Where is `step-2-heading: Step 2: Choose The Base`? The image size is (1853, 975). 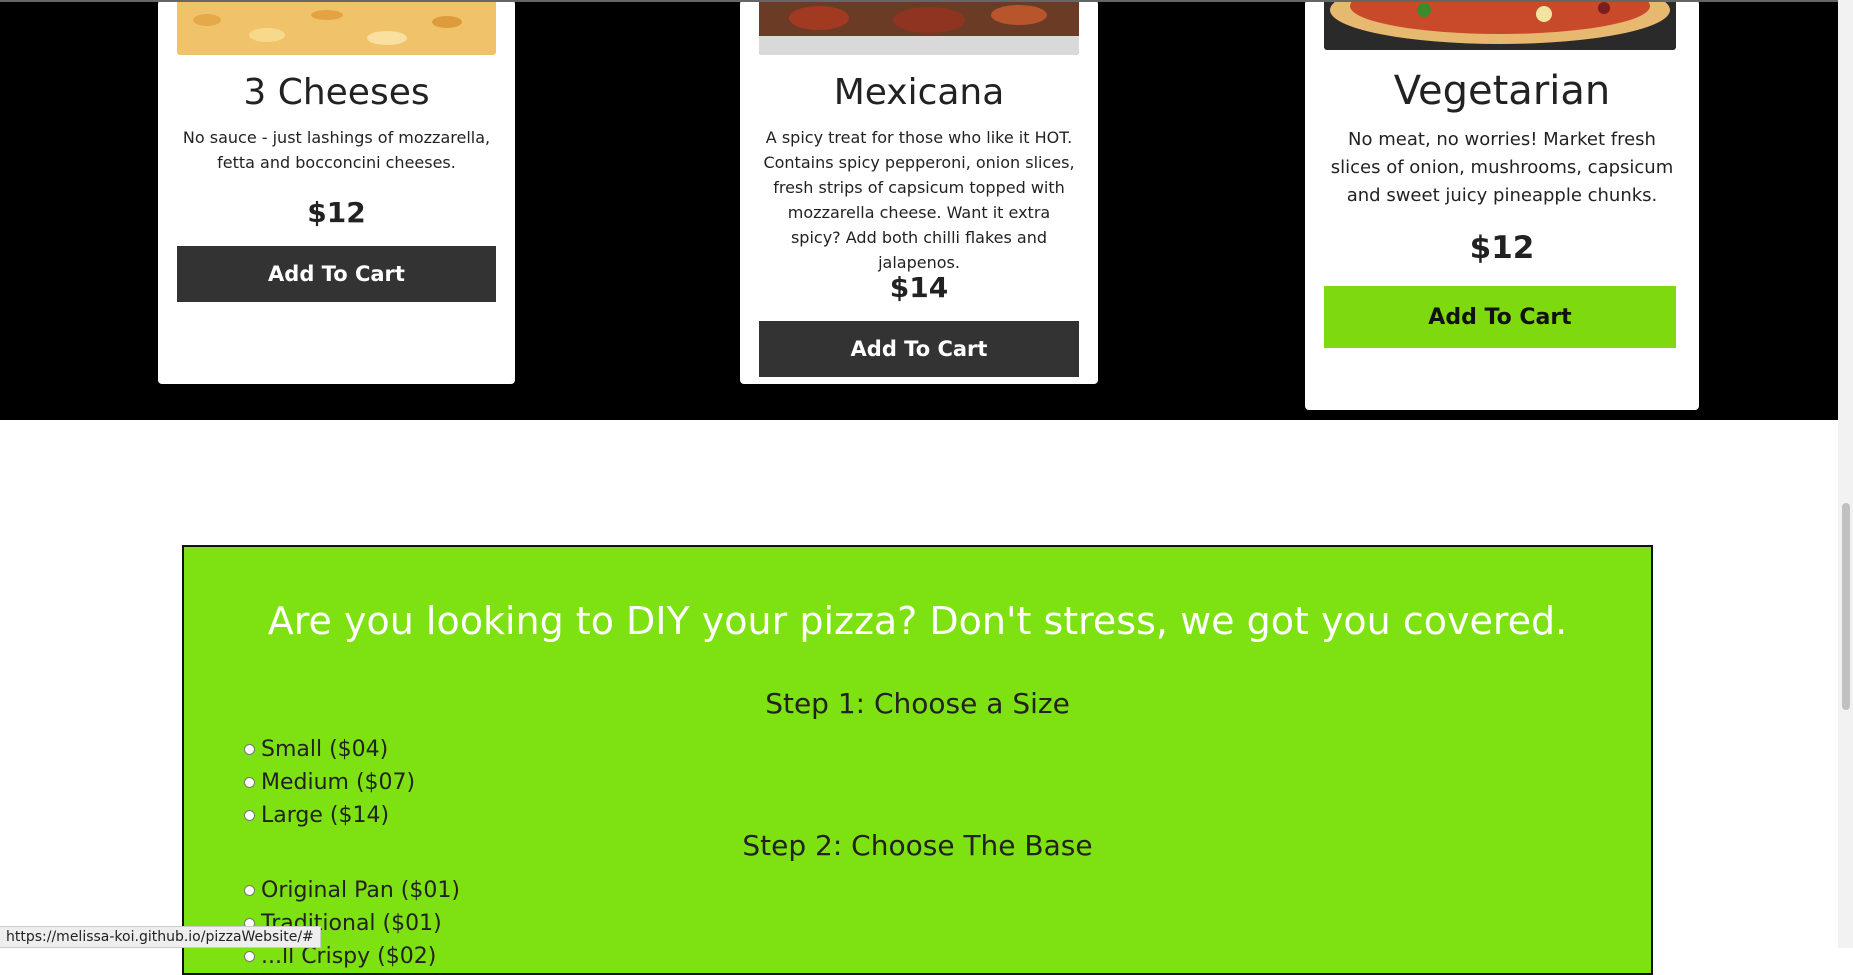
step-2-heading: Step 2: Choose The Base is located at coordinates (917, 845).